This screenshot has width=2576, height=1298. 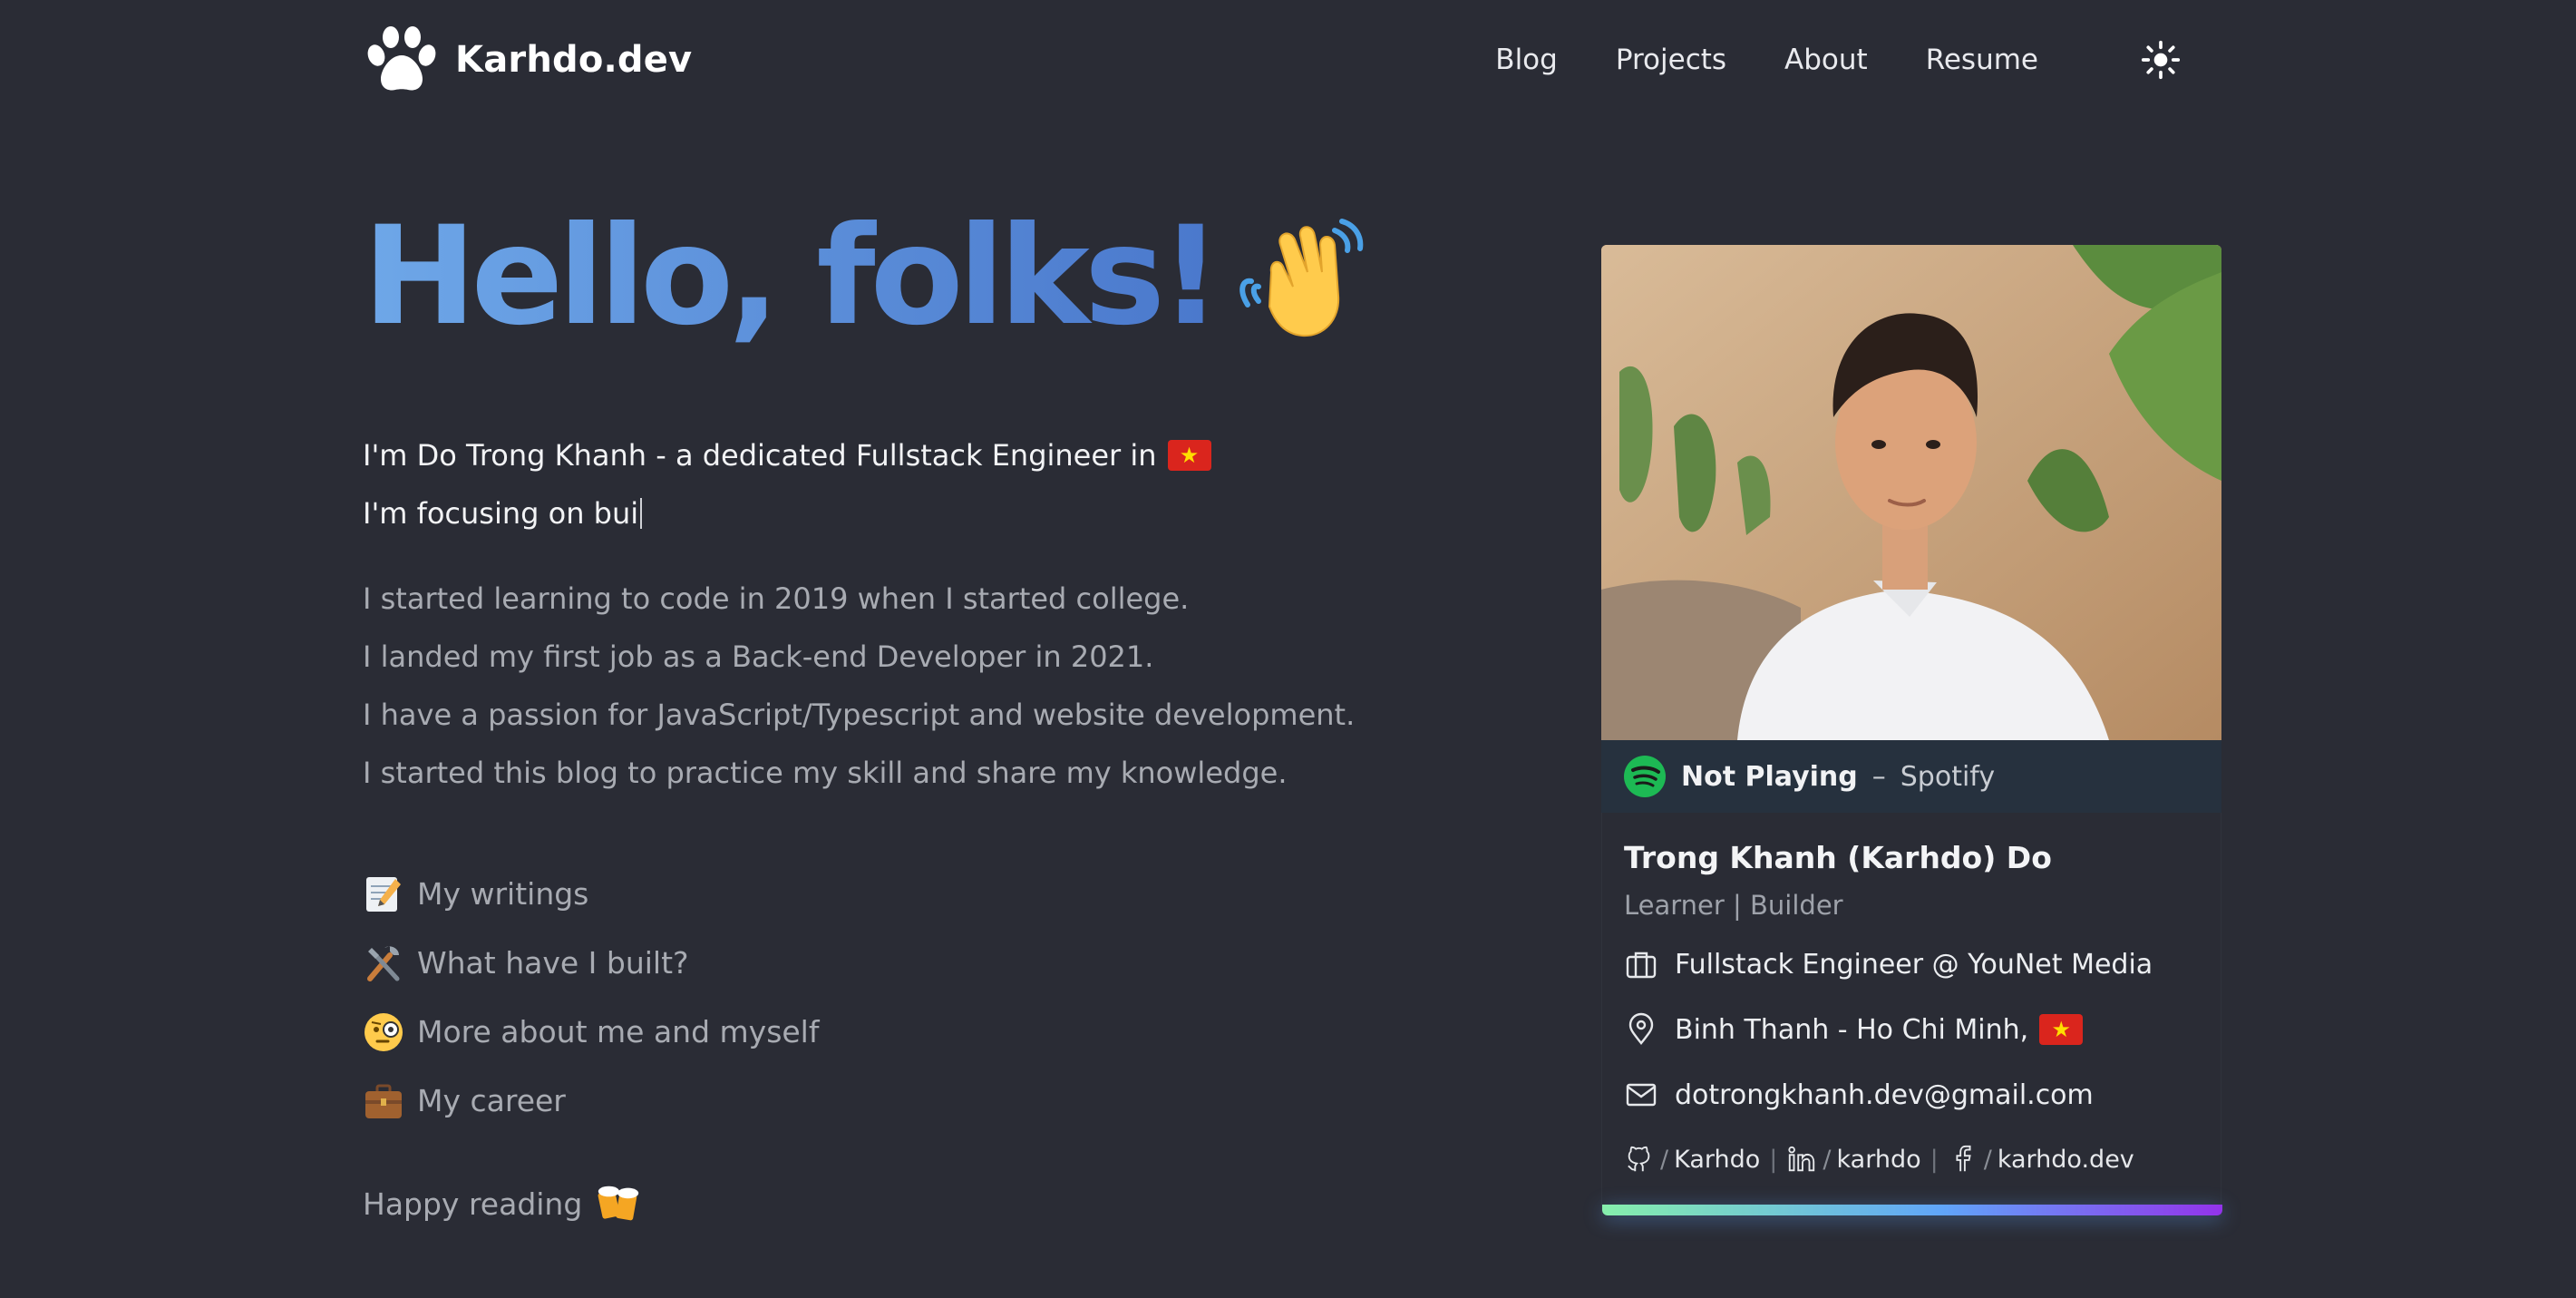 What do you see at coordinates (574, 60) in the screenshot?
I see `brand-name: Karhdo.dev` at bounding box center [574, 60].